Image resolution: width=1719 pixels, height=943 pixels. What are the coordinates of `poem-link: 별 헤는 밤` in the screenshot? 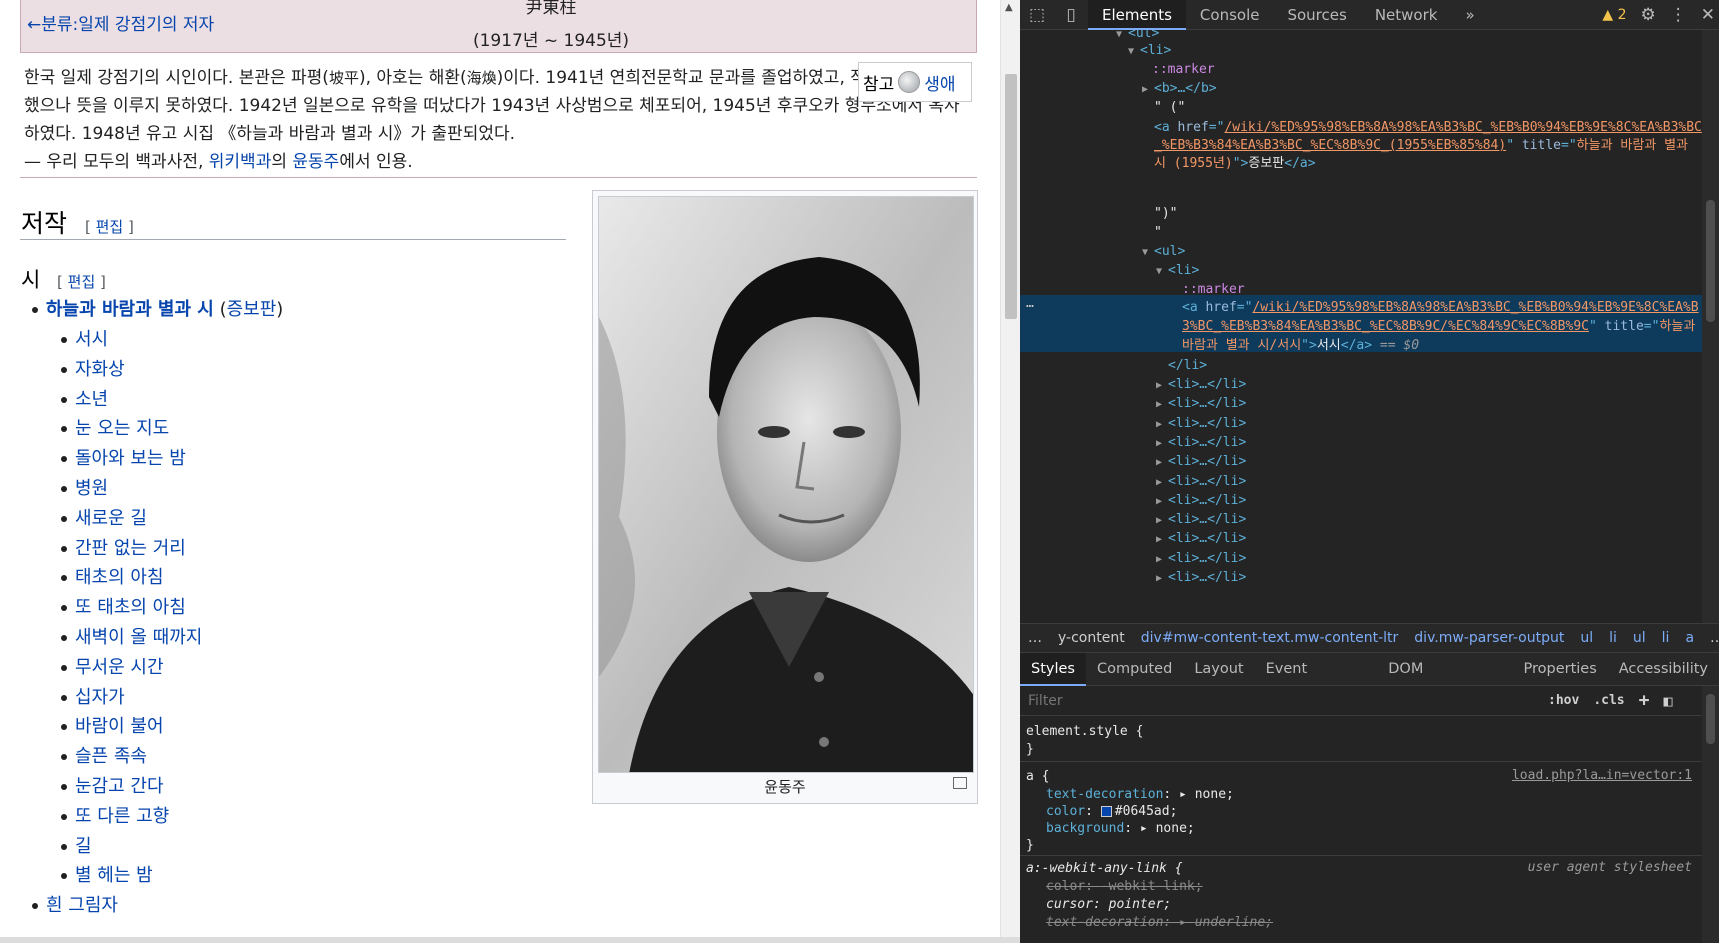 It's located at (114, 875).